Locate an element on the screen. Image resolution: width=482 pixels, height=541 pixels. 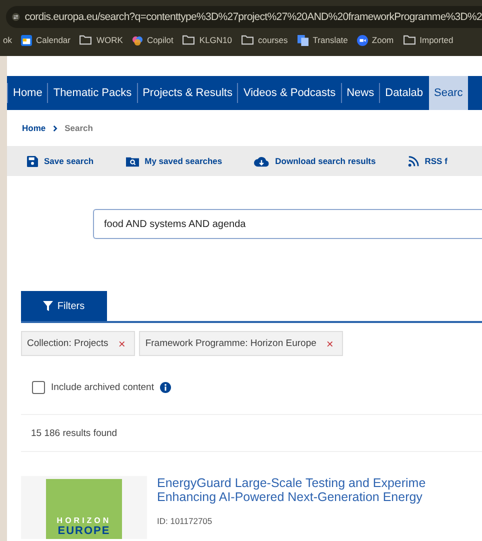
nav-item: Searc is located at coordinates (448, 93).